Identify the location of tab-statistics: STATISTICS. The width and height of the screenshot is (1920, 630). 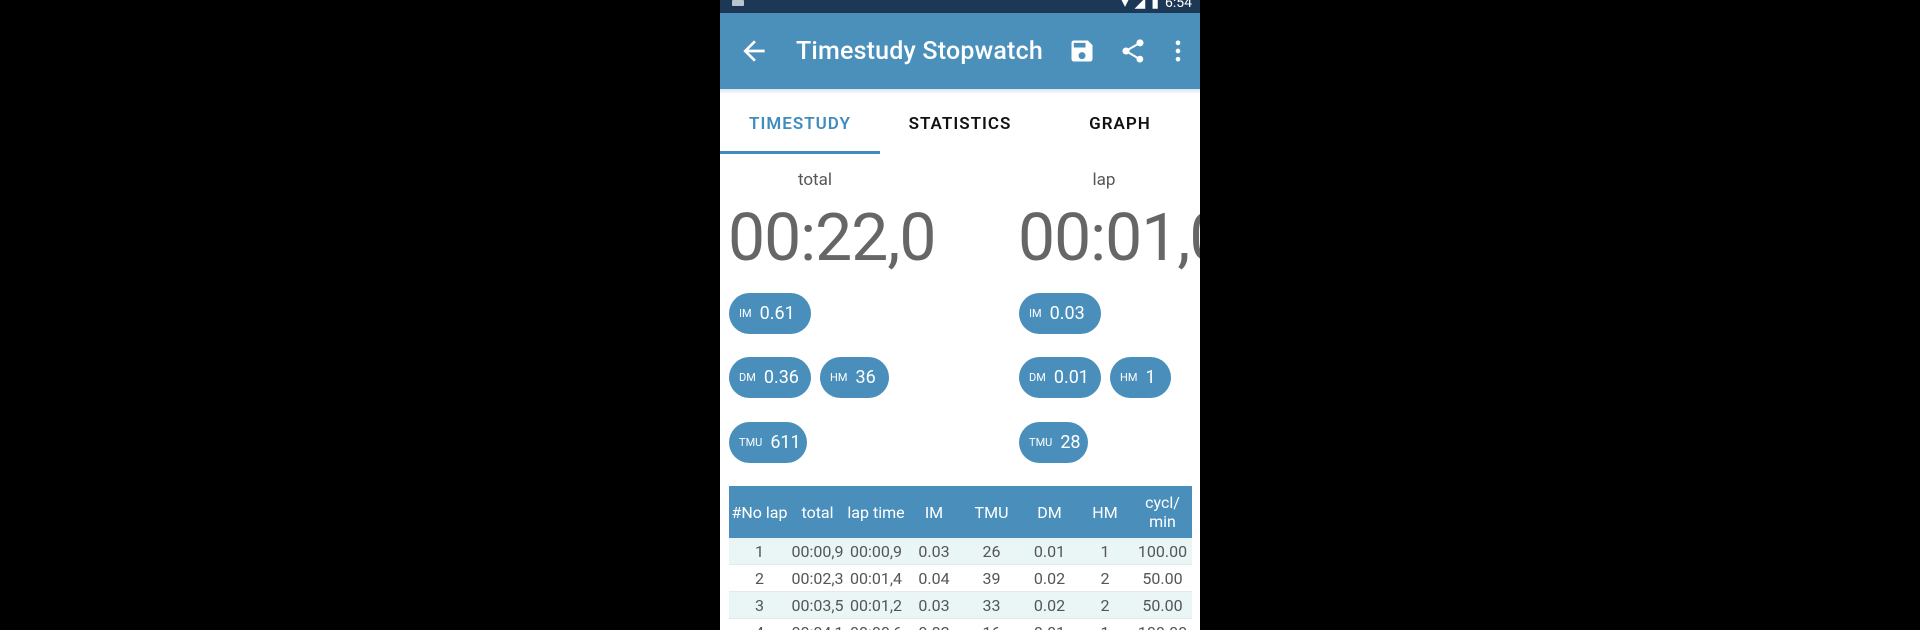
(960, 124).